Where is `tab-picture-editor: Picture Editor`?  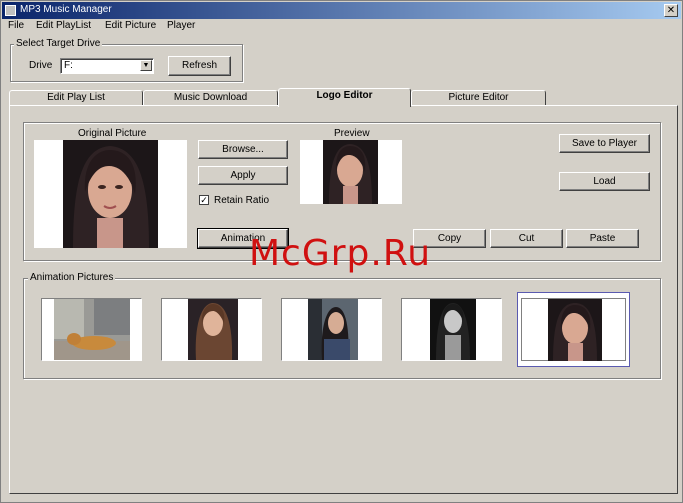
tab-picture-editor: Picture Editor is located at coordinates (478, 98).